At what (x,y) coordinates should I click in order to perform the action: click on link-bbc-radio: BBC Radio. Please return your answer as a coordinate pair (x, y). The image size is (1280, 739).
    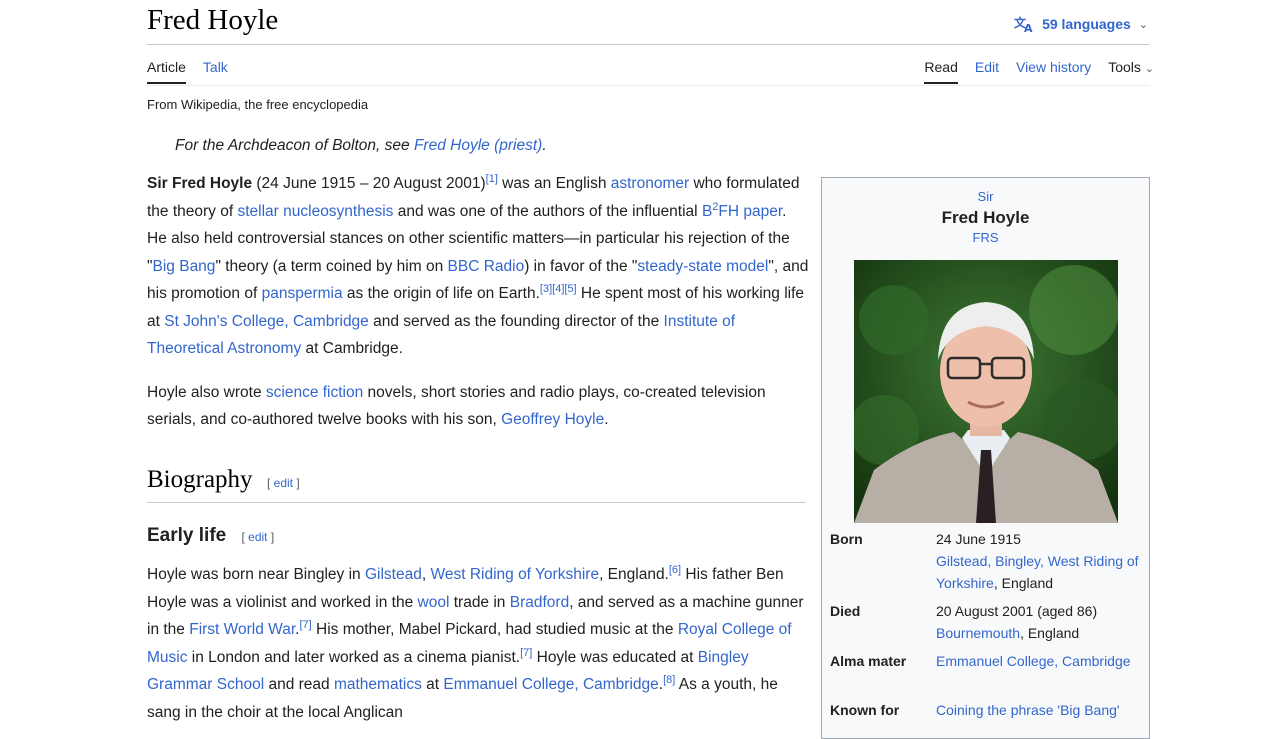
    Looking at the image, I should click on (486, 266).